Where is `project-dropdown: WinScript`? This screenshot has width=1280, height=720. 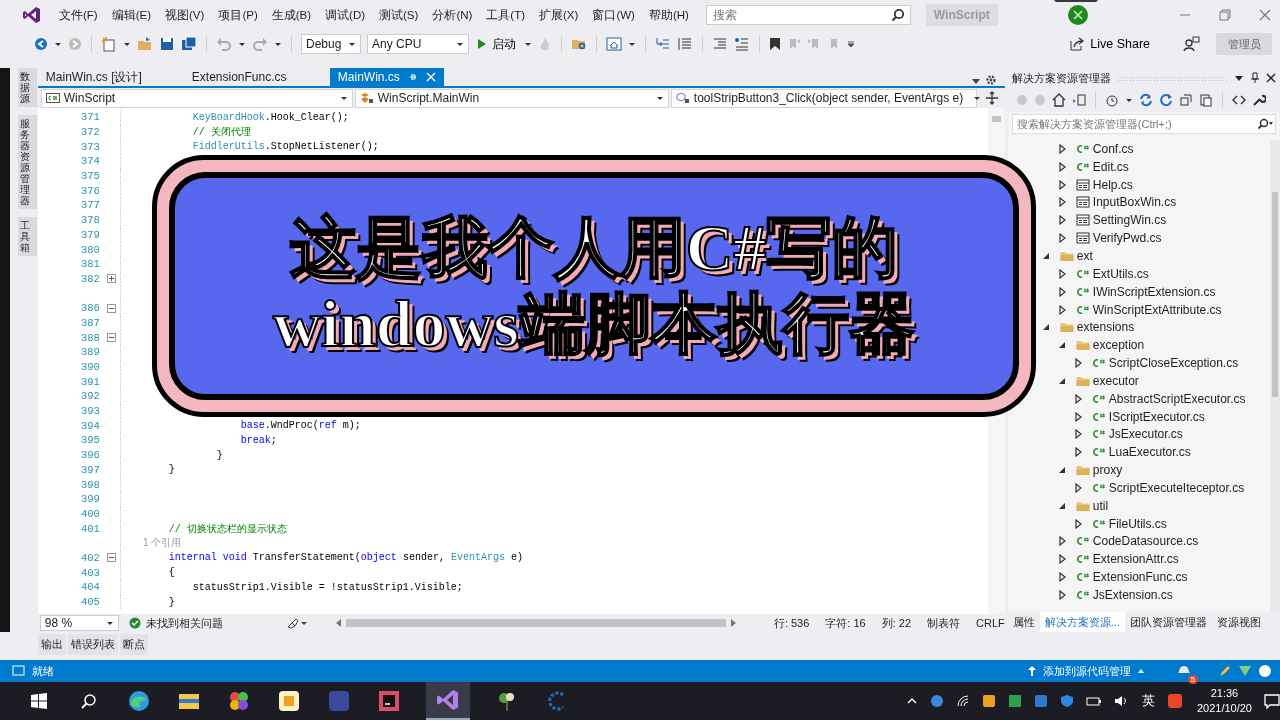
project-dropdown: WinScript is located at coordinates (196, 98).